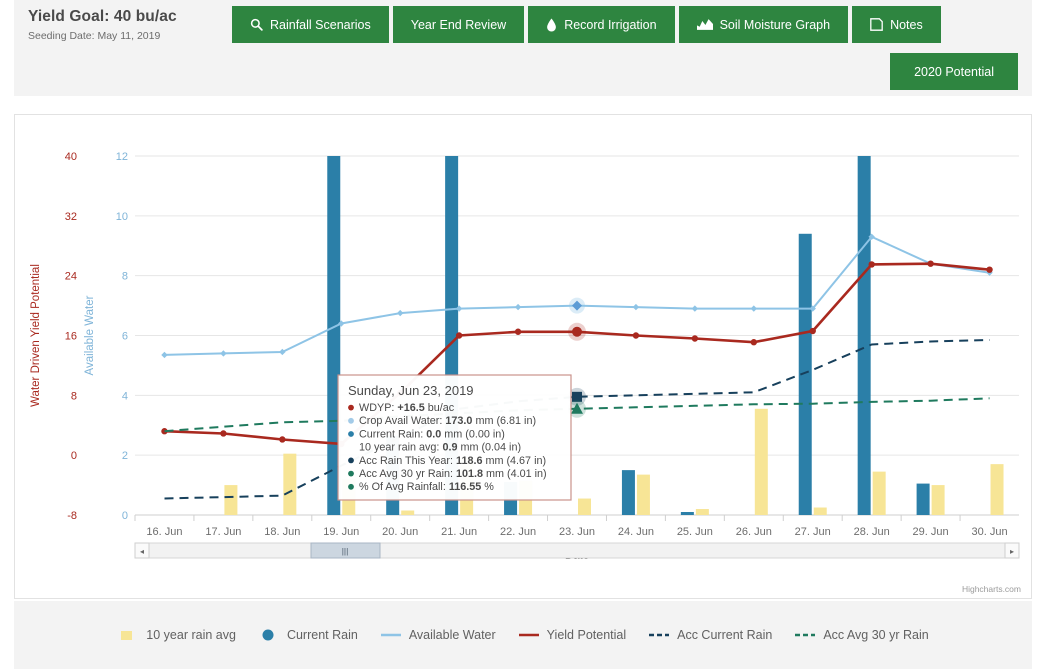 The image size is (1046, 669). What do you see at coordinates (572, 635) in the screenshot?
I see `legend-item: Yield Potential` at bounding box center [572, 635].